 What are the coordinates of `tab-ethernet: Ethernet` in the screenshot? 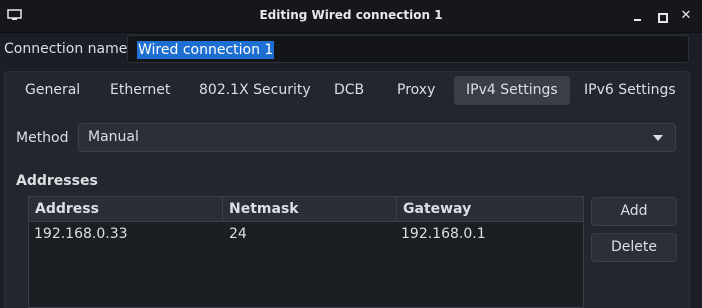 It's located at (140, 90).